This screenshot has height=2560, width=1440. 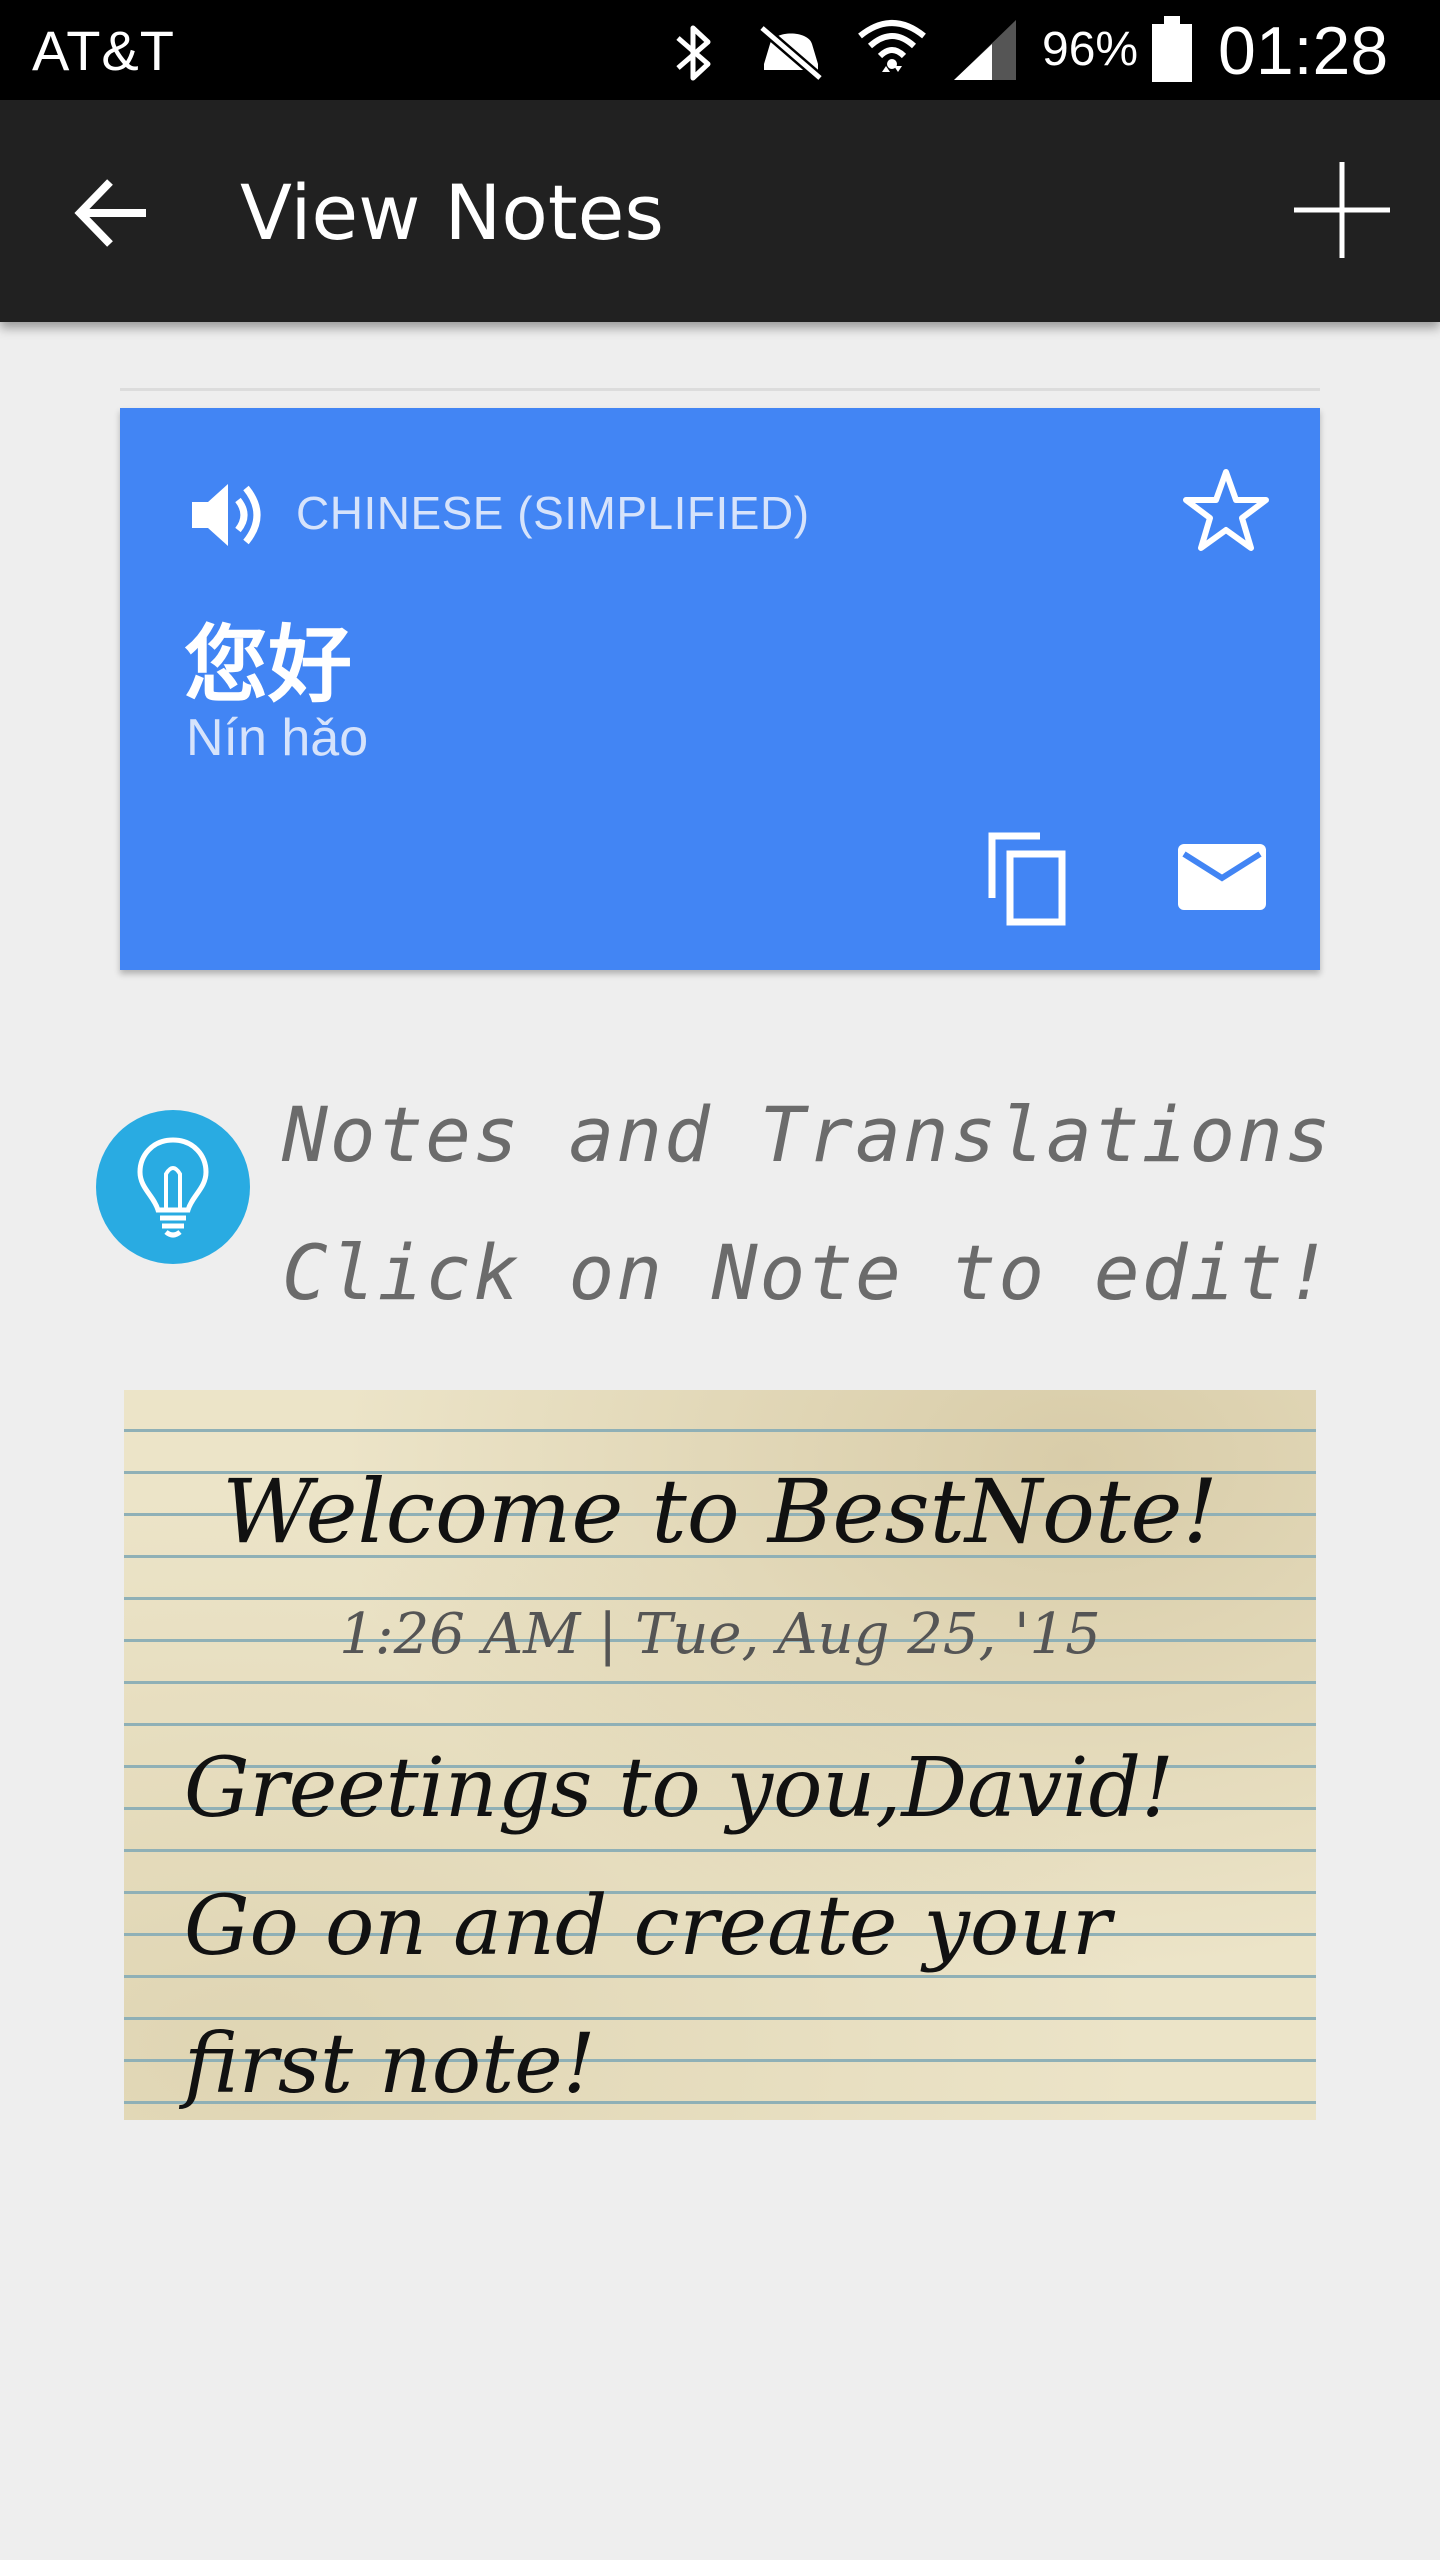 What do you see at coordinates (720, 1511) in the screenshot?
I see `note-title: Welcome to BestNote!` at bounding box center [720, 1511].